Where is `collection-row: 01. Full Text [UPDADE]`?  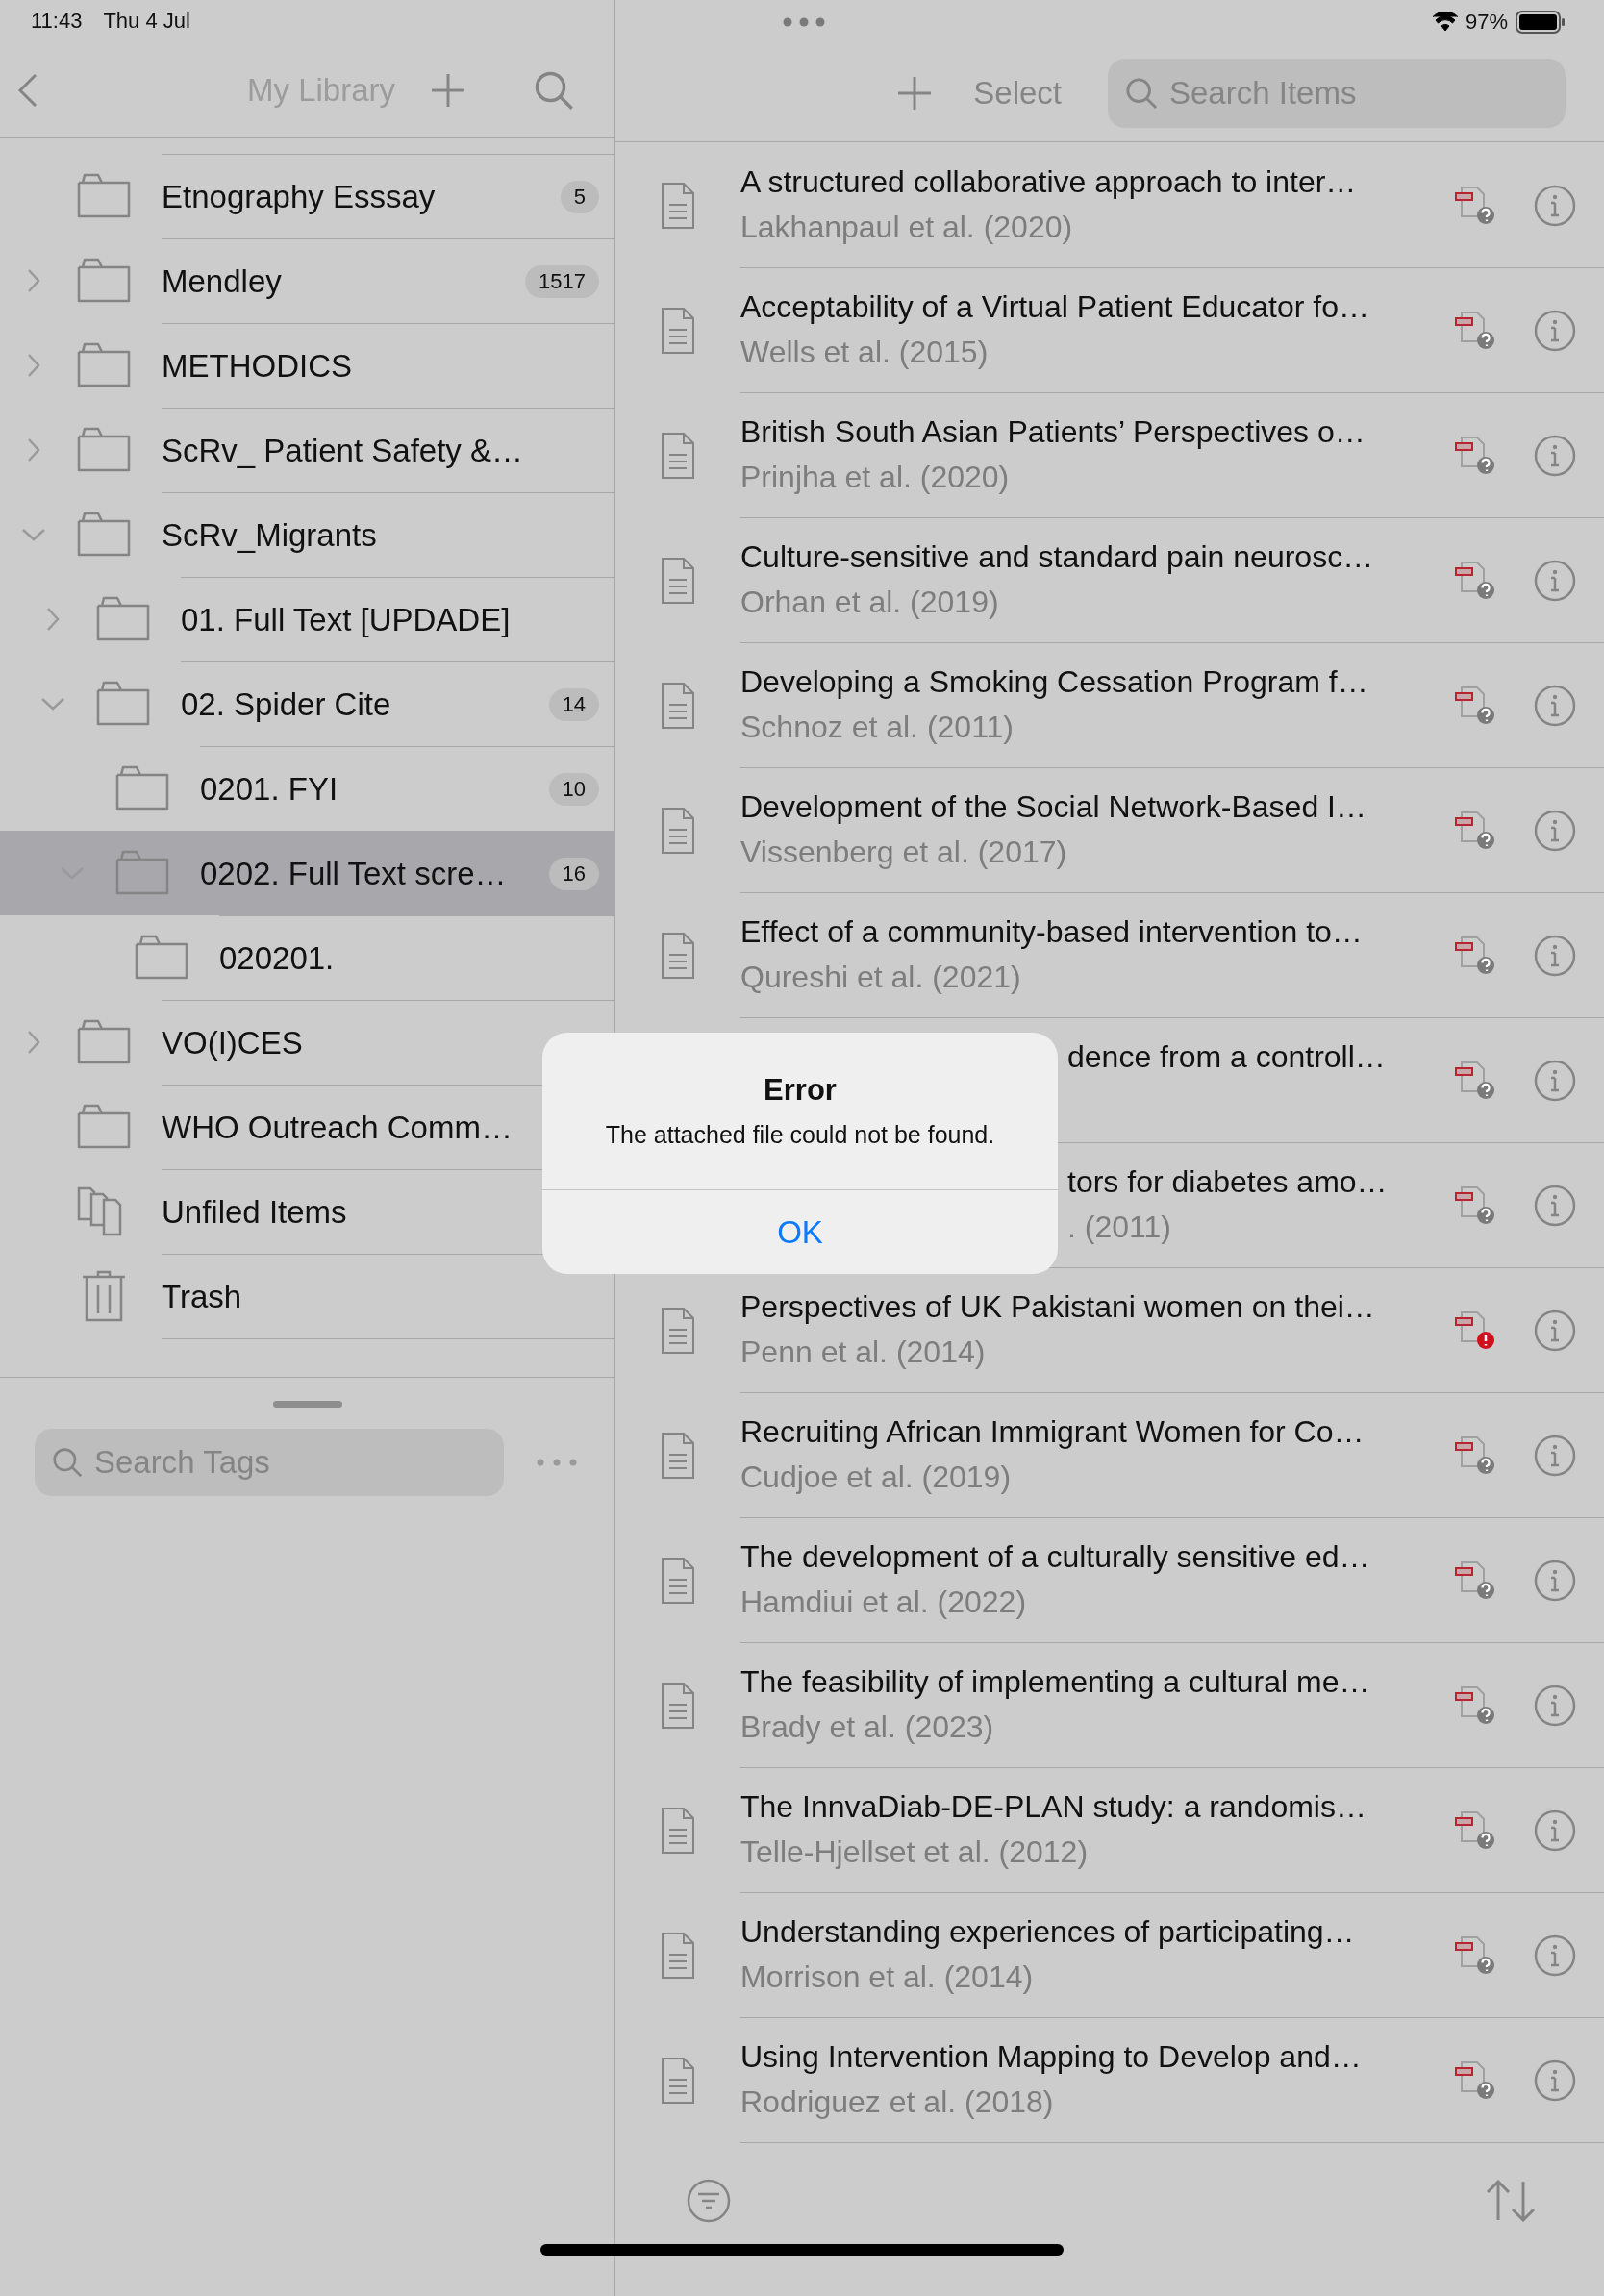
collection-row: 01. Full Text [UPDADE] is located at coordinates (307, 619).